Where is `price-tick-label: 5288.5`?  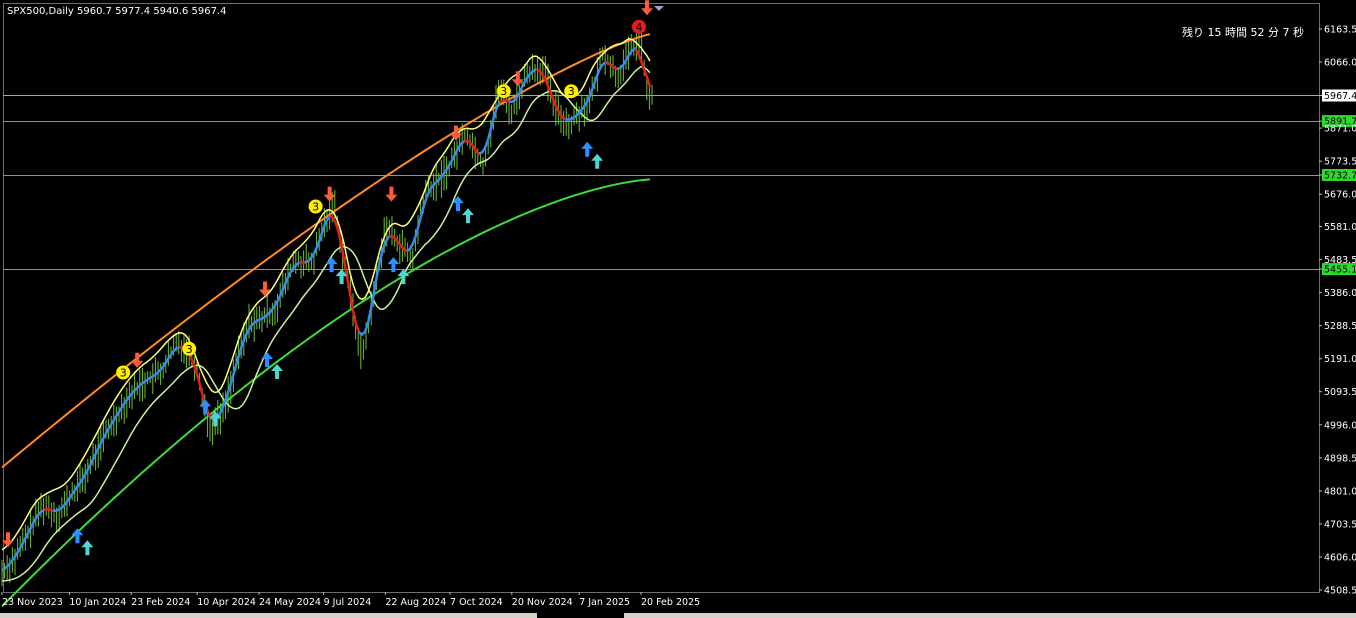
price-tick-label: 5288.5 is located at coordinates (1340, 326).